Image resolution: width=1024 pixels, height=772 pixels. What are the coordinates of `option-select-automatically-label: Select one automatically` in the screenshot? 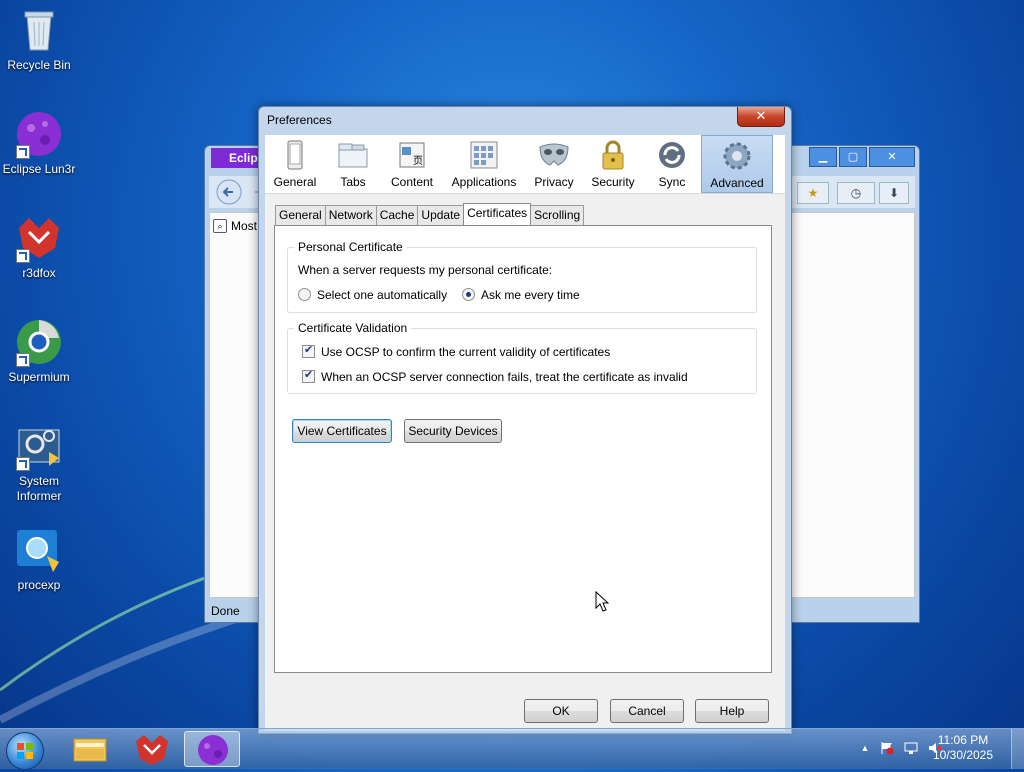 It's located at (382, 295).